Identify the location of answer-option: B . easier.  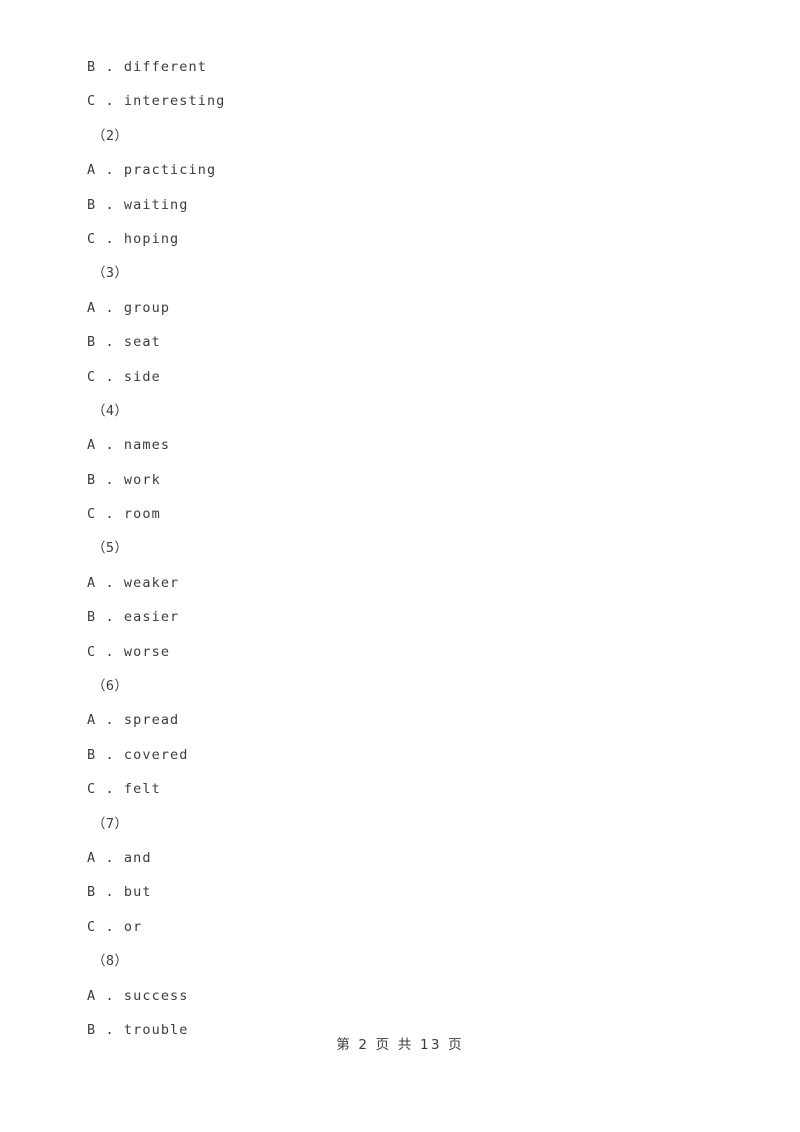
(133, 617).